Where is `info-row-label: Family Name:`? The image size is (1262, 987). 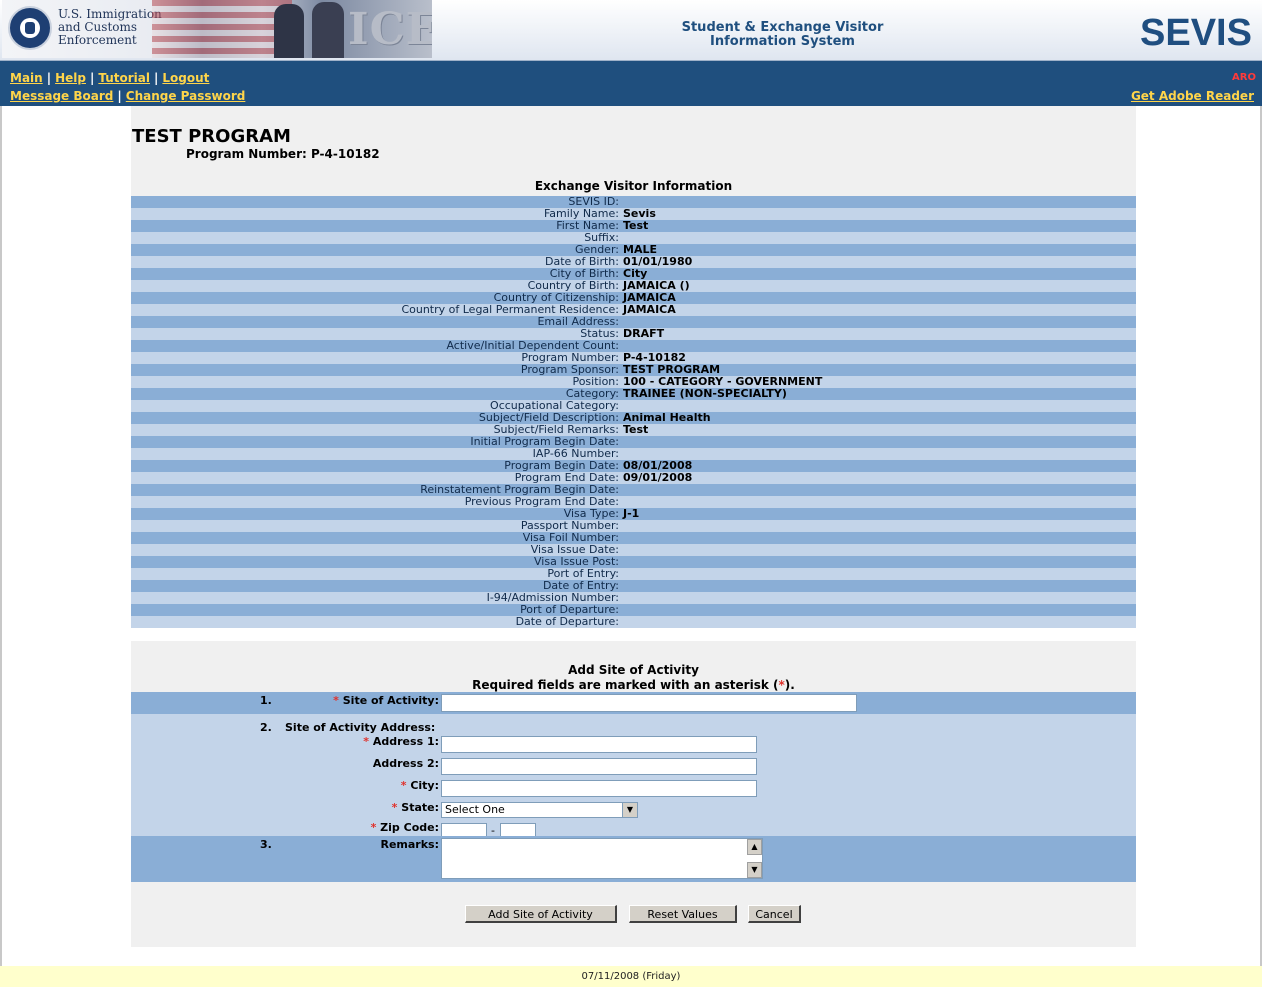 info-row-label: Family Name: is located at coordinates (581, 214).